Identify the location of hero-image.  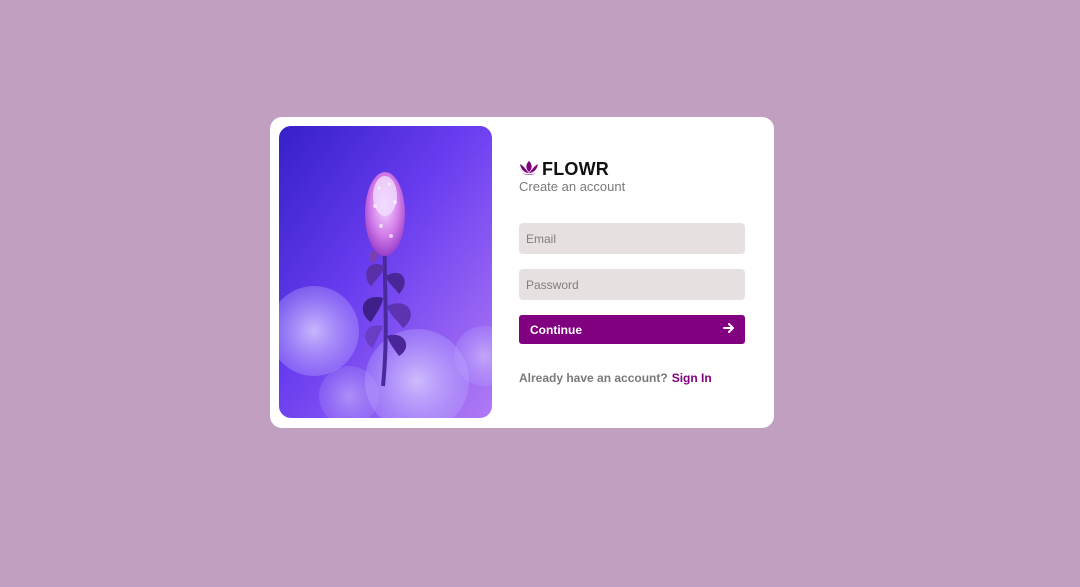
(385, 272).